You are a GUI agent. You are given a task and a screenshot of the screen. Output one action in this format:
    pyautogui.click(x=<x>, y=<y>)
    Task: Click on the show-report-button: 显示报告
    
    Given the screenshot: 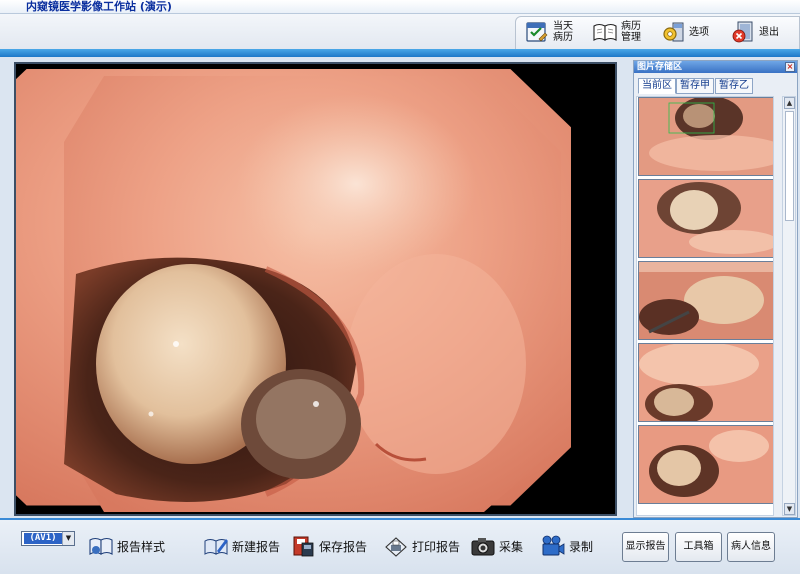 What is the action you would take?
    pyautogui.click(x=645, y=547)
    